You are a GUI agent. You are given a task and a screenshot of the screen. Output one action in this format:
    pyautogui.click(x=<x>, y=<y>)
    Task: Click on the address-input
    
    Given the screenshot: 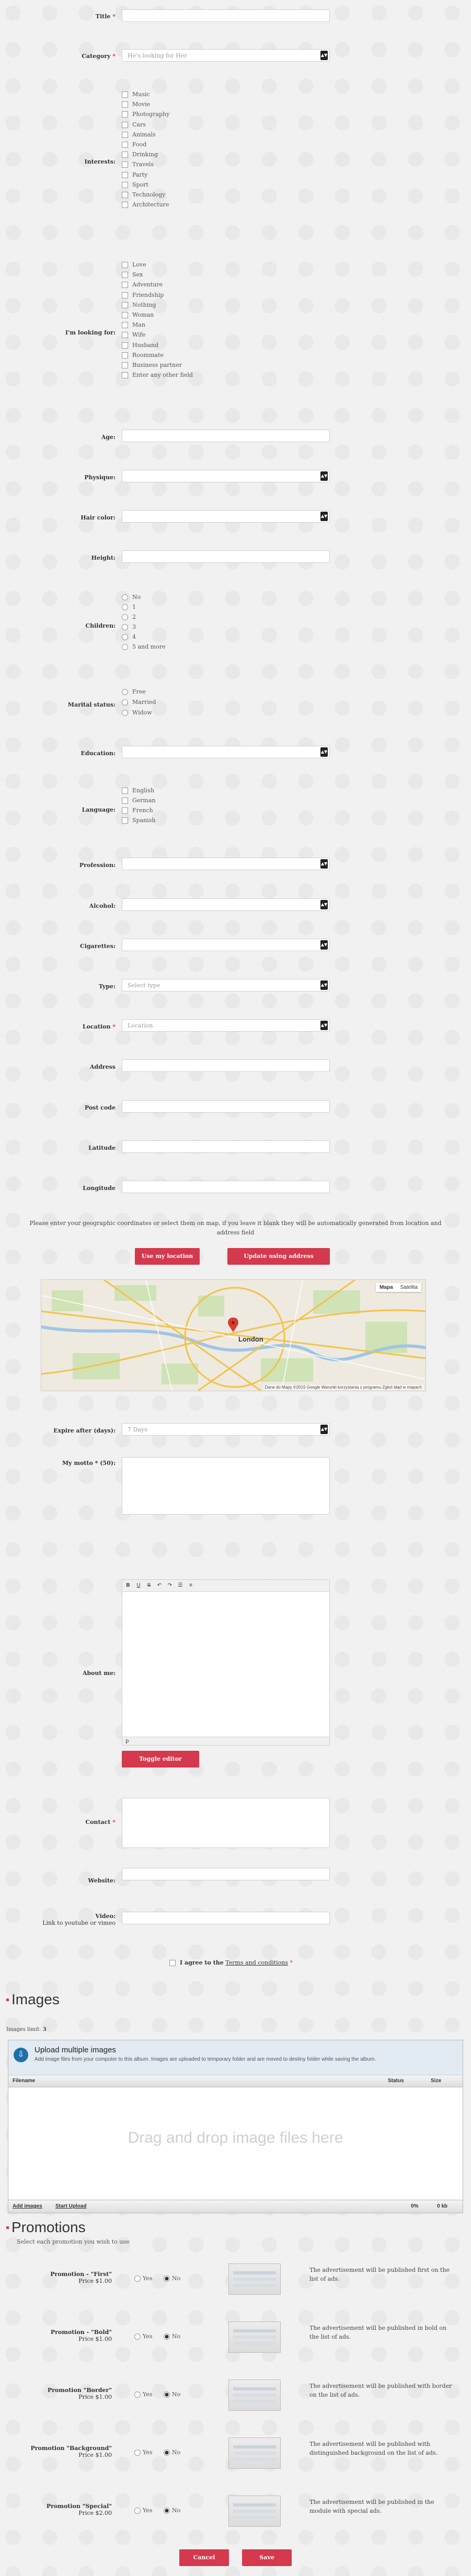 What is the action you would take?
    pyautogui.click(x=226, y=1065)
    